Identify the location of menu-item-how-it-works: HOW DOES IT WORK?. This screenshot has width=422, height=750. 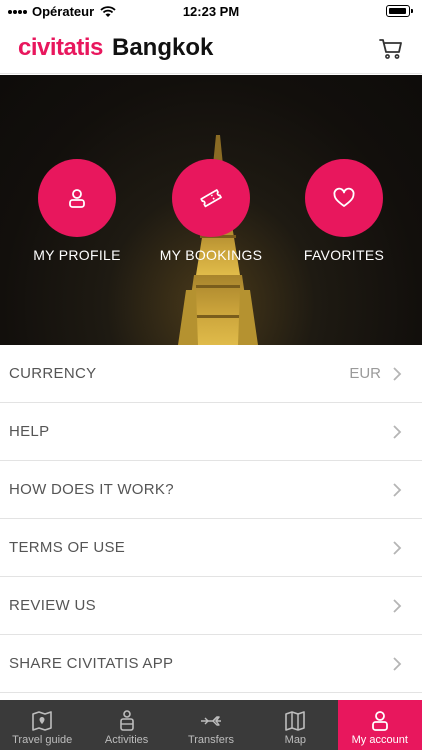
(211, 490).